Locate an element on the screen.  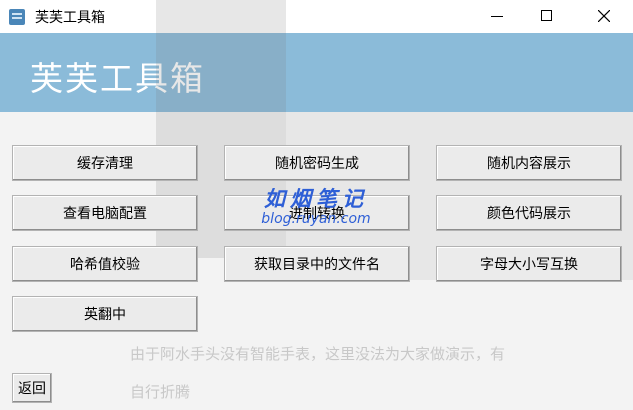
hash-verify-button: 哈希值校验 is located at coordinates (105, 264).